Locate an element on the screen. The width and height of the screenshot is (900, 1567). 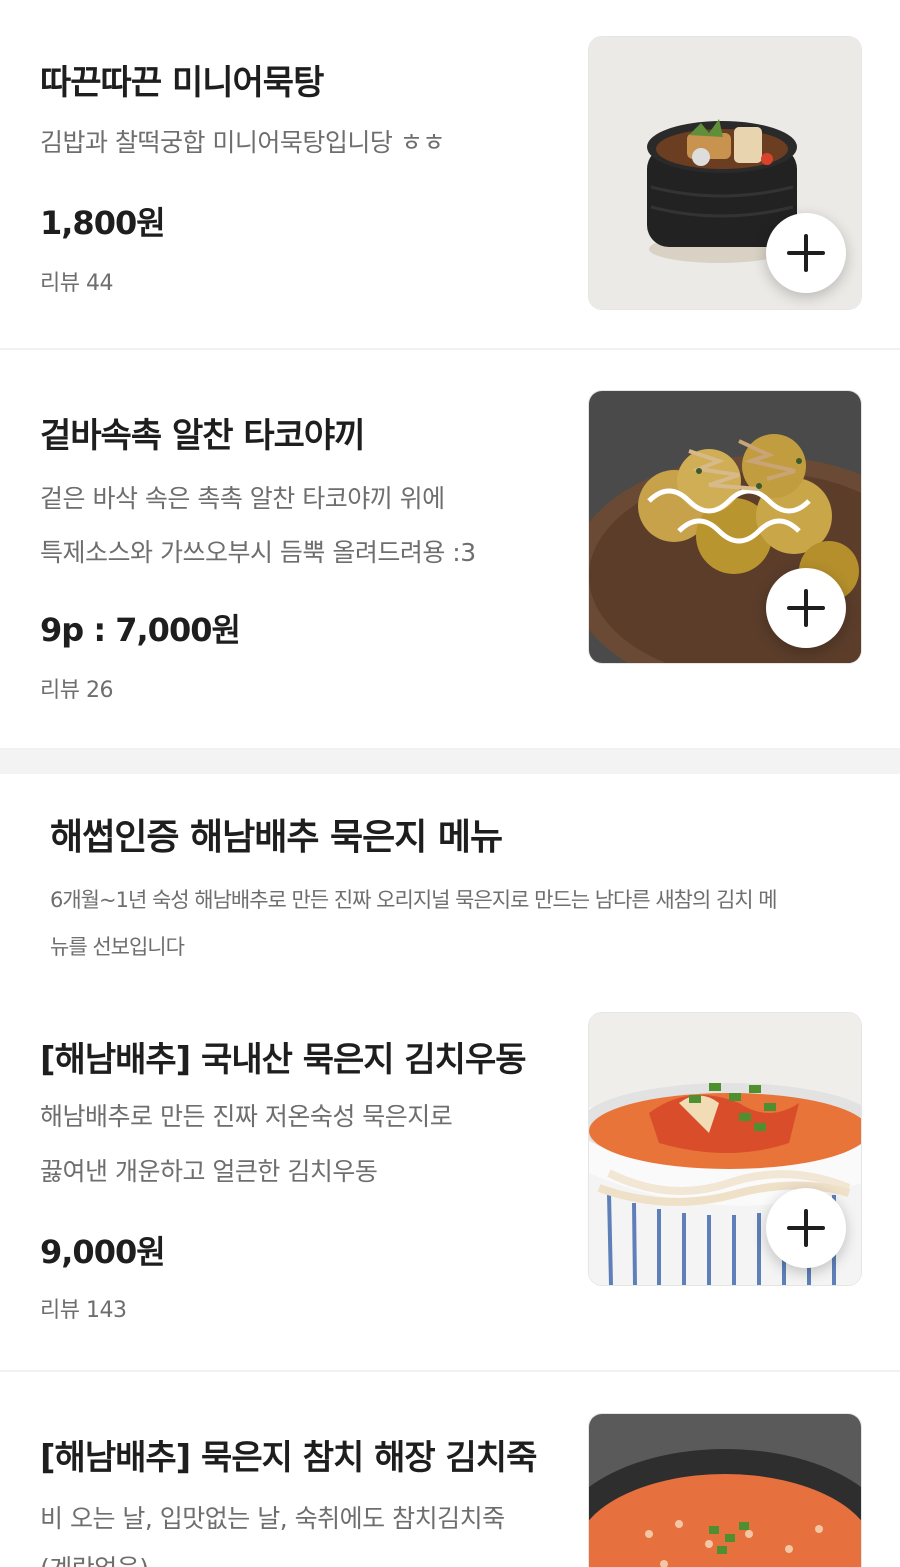
menu-item-name: 겉바속촉 알찬 타코야끼 is located at coordinates (202, 436).